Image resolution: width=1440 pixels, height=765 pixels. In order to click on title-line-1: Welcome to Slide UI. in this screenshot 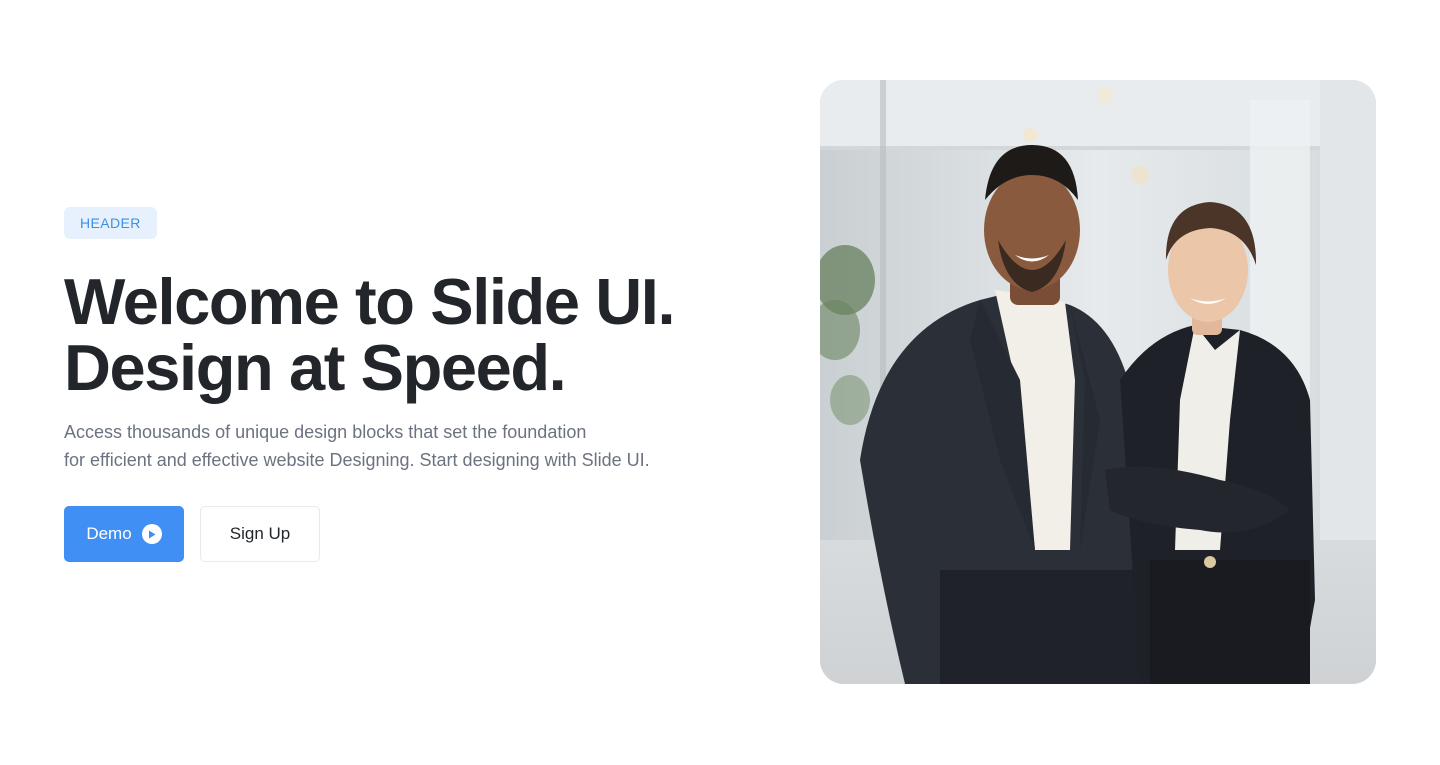, I will do `click(370, 301)`.